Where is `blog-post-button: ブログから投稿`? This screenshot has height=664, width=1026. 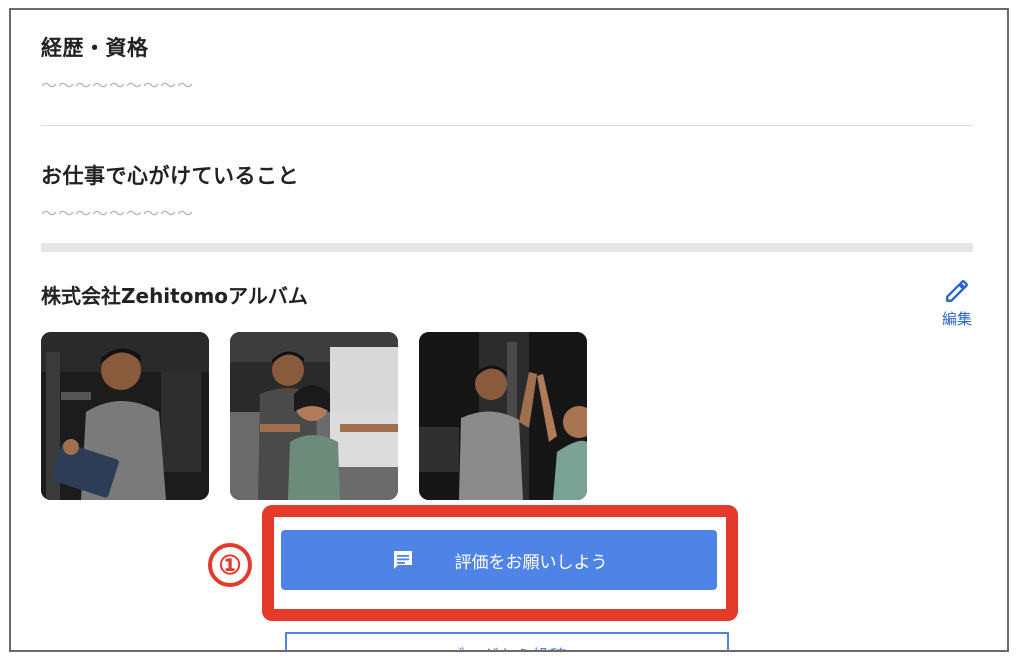
blog-post-button: ブログから投稿 is located at coordinates (507, 641).